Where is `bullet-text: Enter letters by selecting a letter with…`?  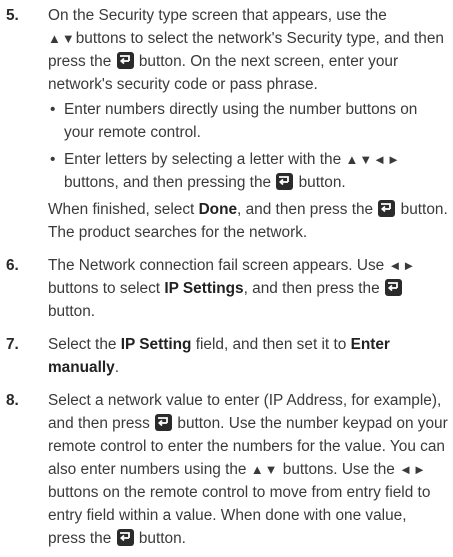 bullet-text: Enter letters by selecting a letter with… is located at coordinates (205, 159).